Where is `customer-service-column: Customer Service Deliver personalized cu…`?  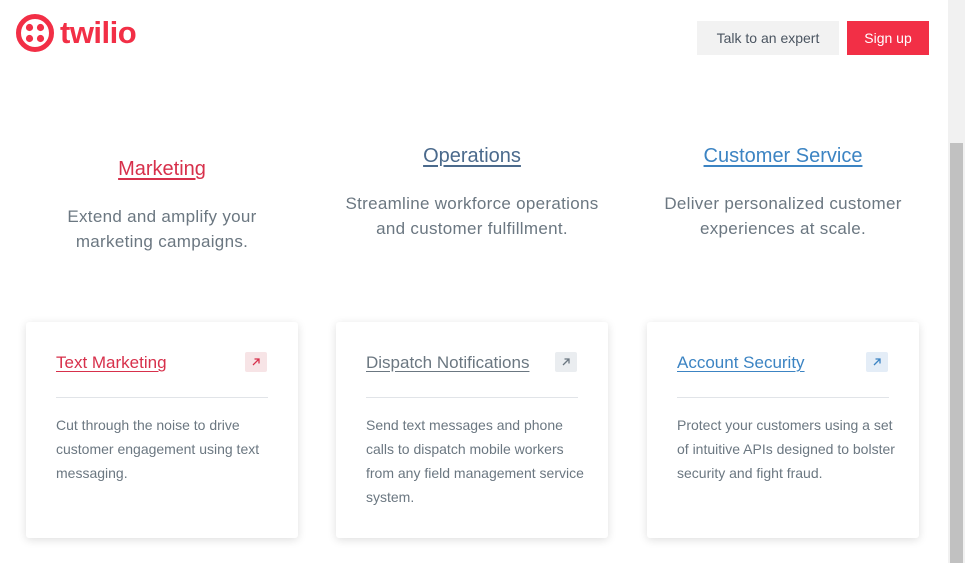
customer-service-column: Customer Service Deliver personalized cu… is located at coordinates (783, 193).